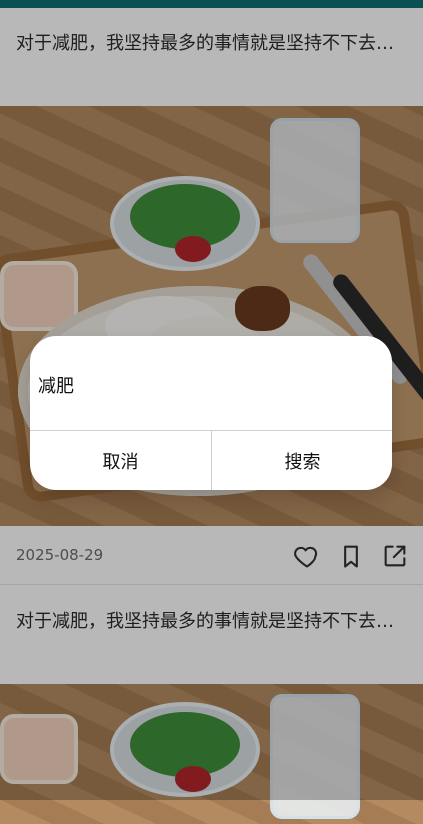 This screenshot has height=824, width=423. What do you see at coordinates (120, 460) in the screenshot?
I see `cancel-button: 取消` at bounding box center [120, 460].